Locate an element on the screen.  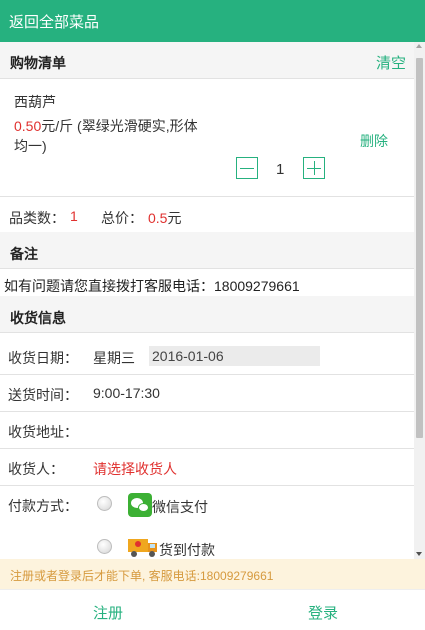
item-name: 西葫芦 is located at coordinates (35, 102).